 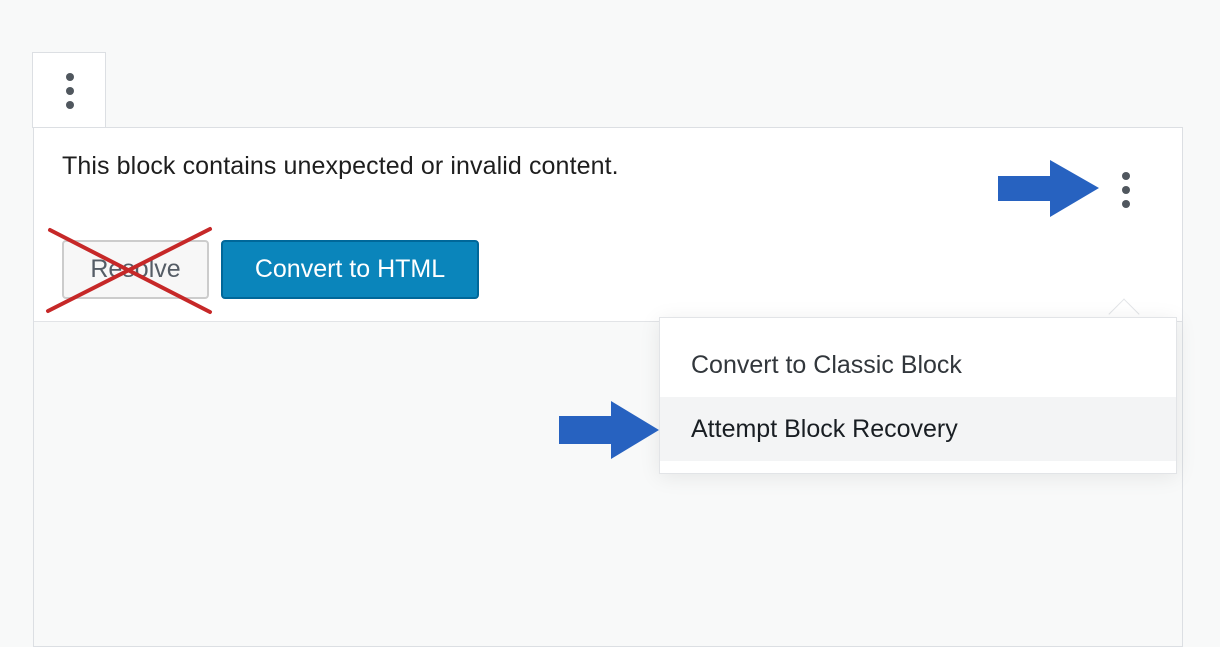 I want to click on convert-to-html-button: Convert to HTML, so click(x=350, y=269).